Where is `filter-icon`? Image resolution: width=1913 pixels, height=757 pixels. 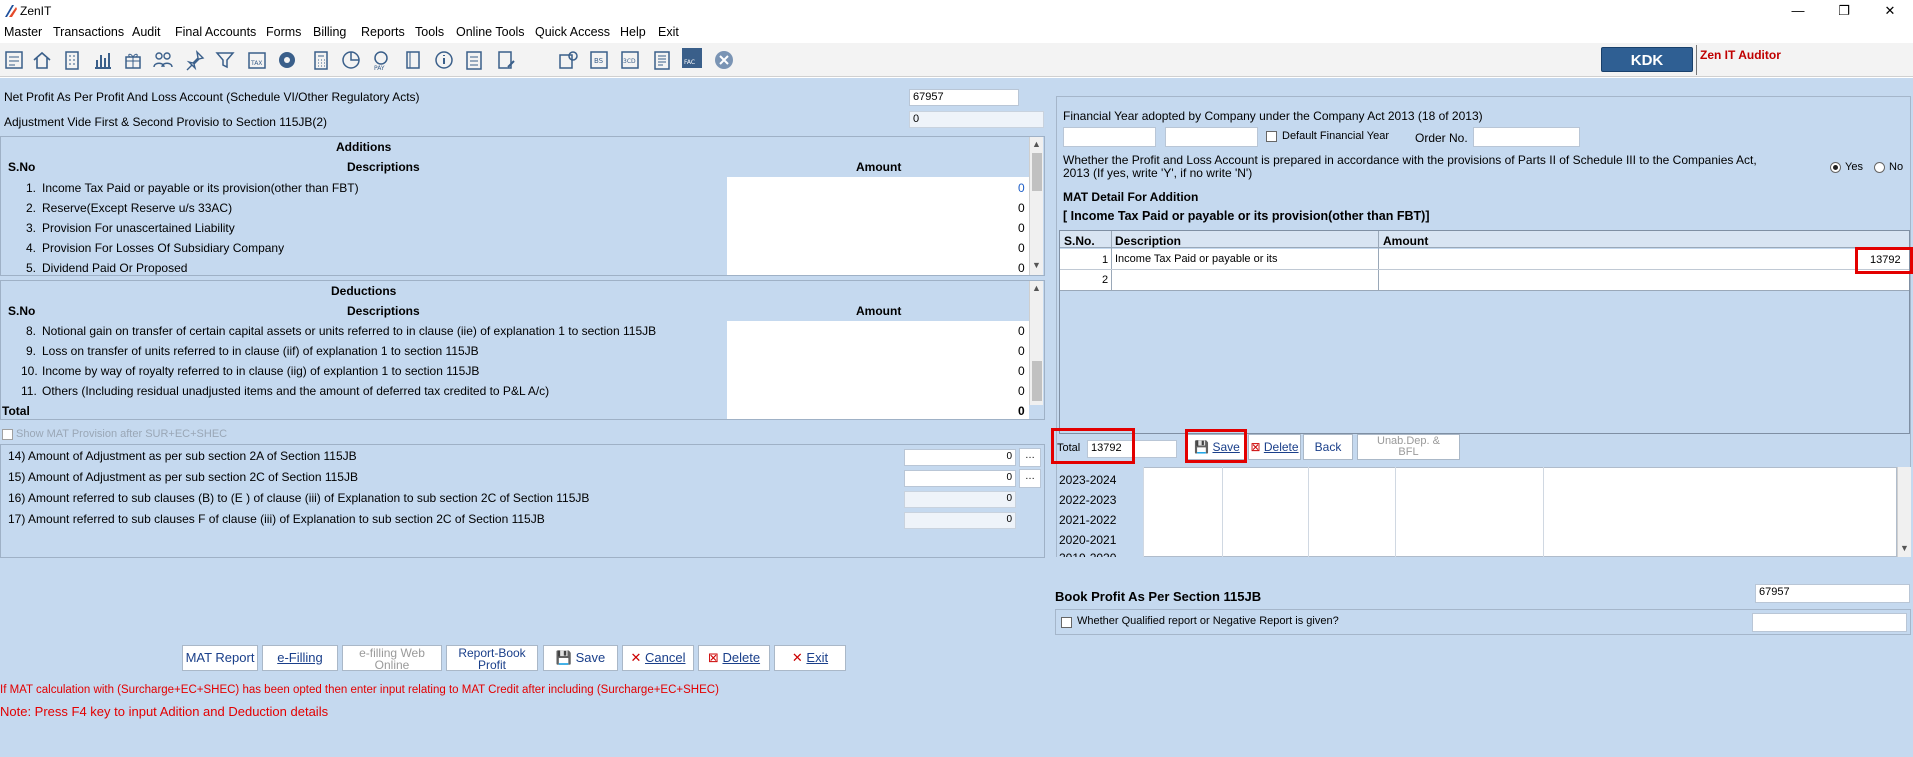
filter-icon is located at coordinates (225, 60).